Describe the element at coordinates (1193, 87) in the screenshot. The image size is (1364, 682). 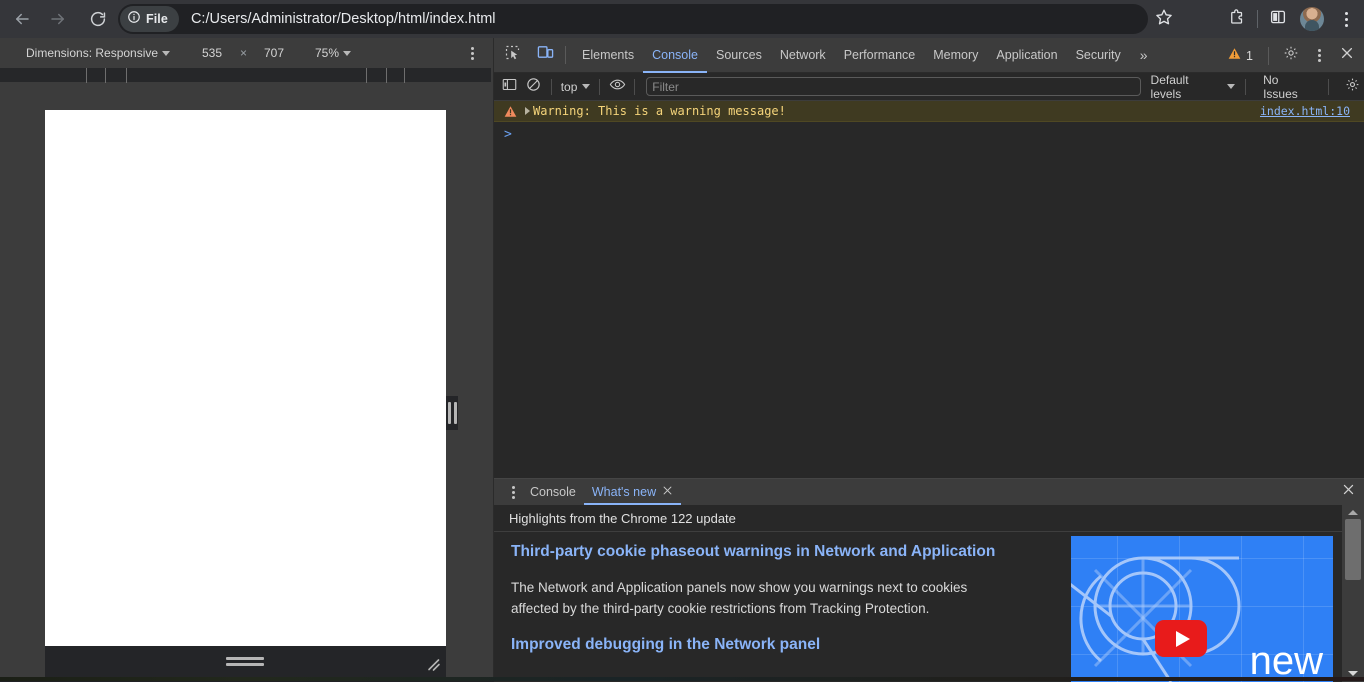
I see `log-levels-dropdown: Default levels` at that location.